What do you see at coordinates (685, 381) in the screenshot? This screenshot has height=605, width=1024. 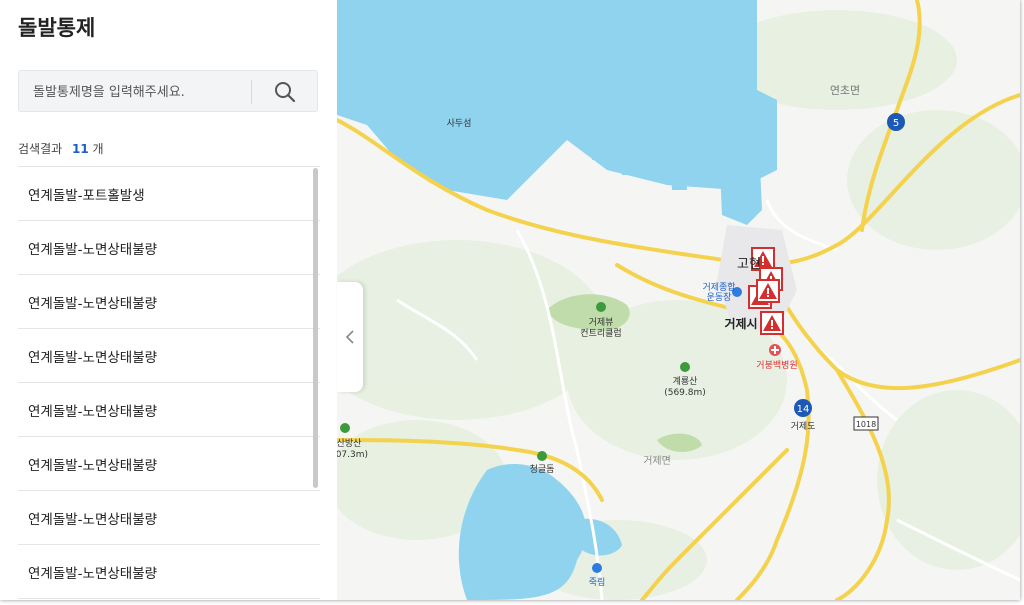 I see `label-gyeryongsan-1: 계룡산` at bounding box center [685, 381].